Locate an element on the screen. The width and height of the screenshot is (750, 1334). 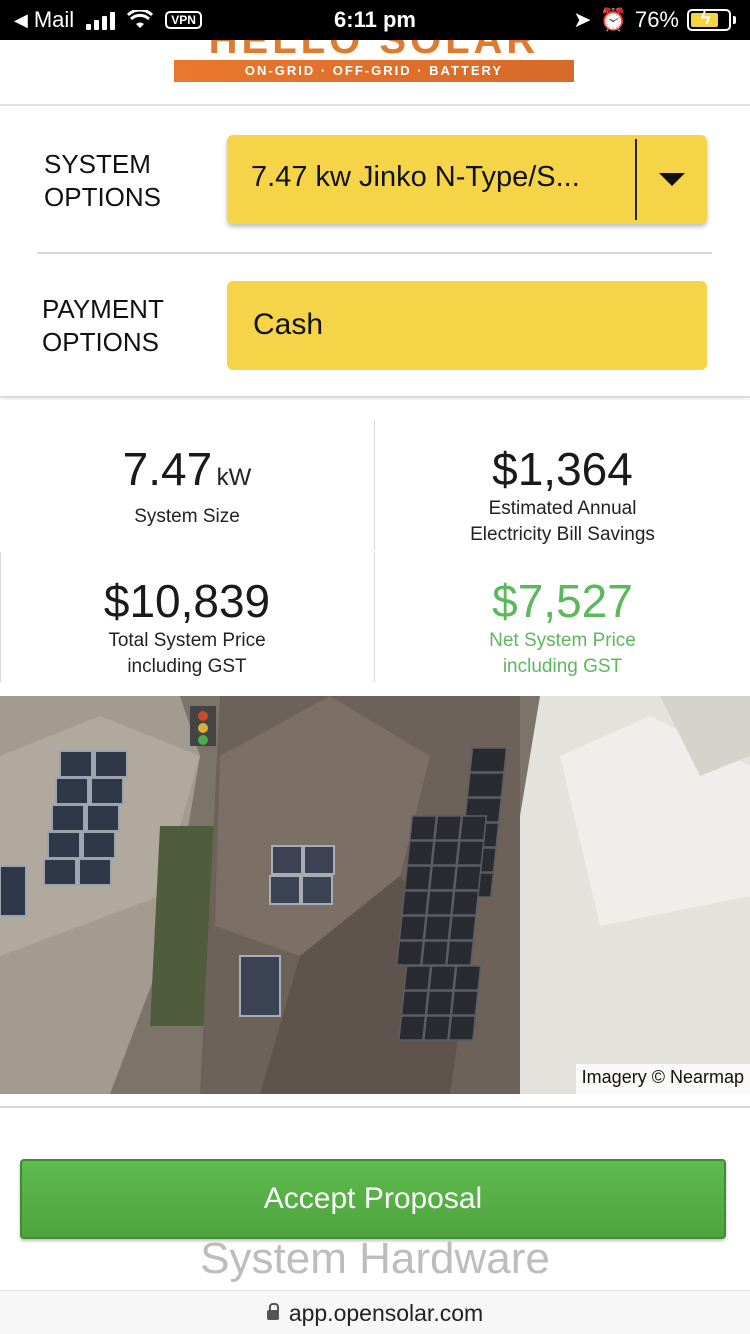
browser-url-bar: app.opensolar.com is located at coordinates (375, 1312).